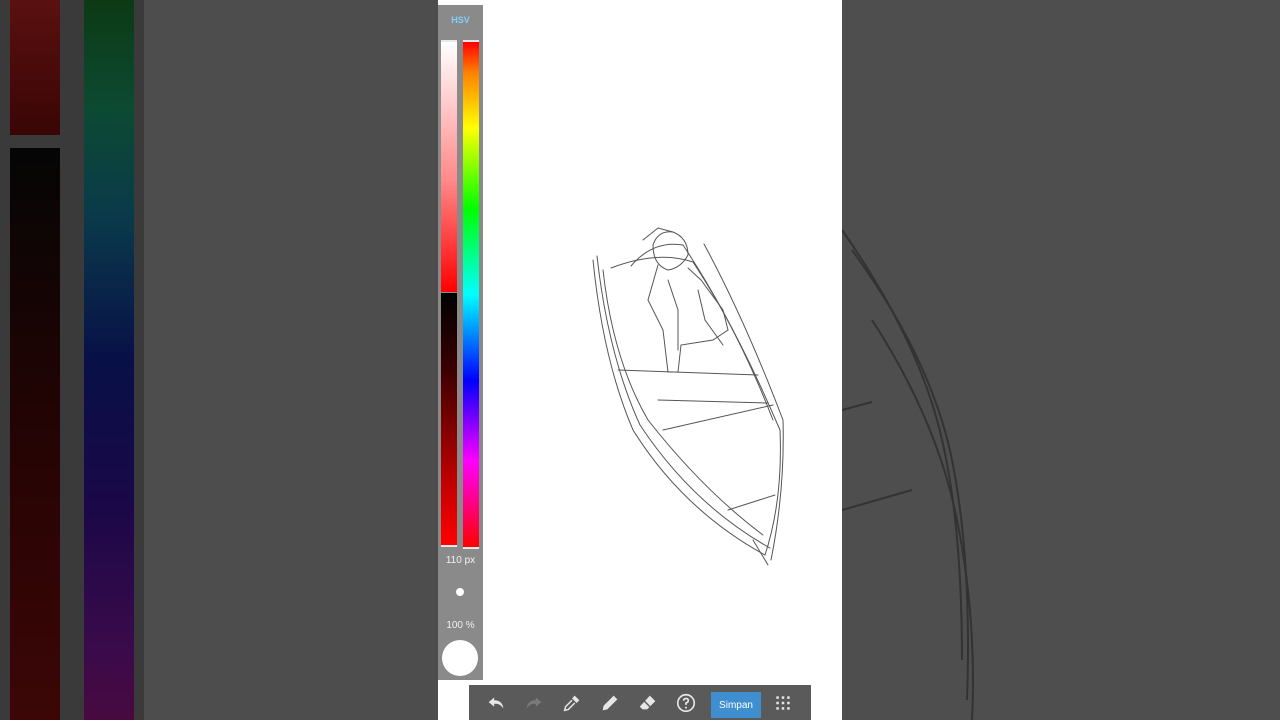  I want to click on menu-button, so click(783, 703).